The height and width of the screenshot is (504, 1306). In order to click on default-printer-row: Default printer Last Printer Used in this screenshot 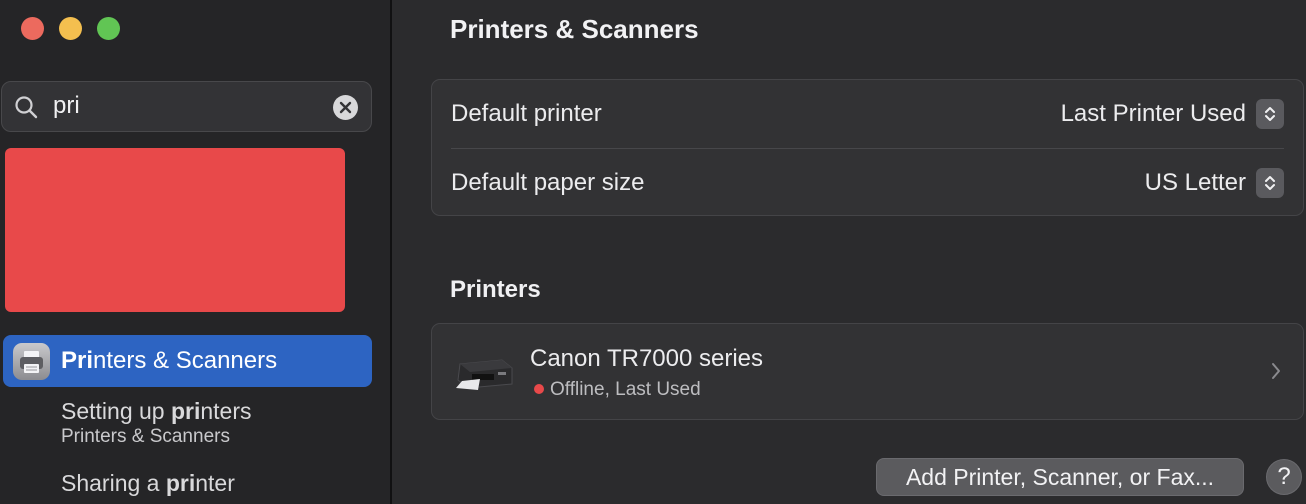, I will do `click(867, 114)`.